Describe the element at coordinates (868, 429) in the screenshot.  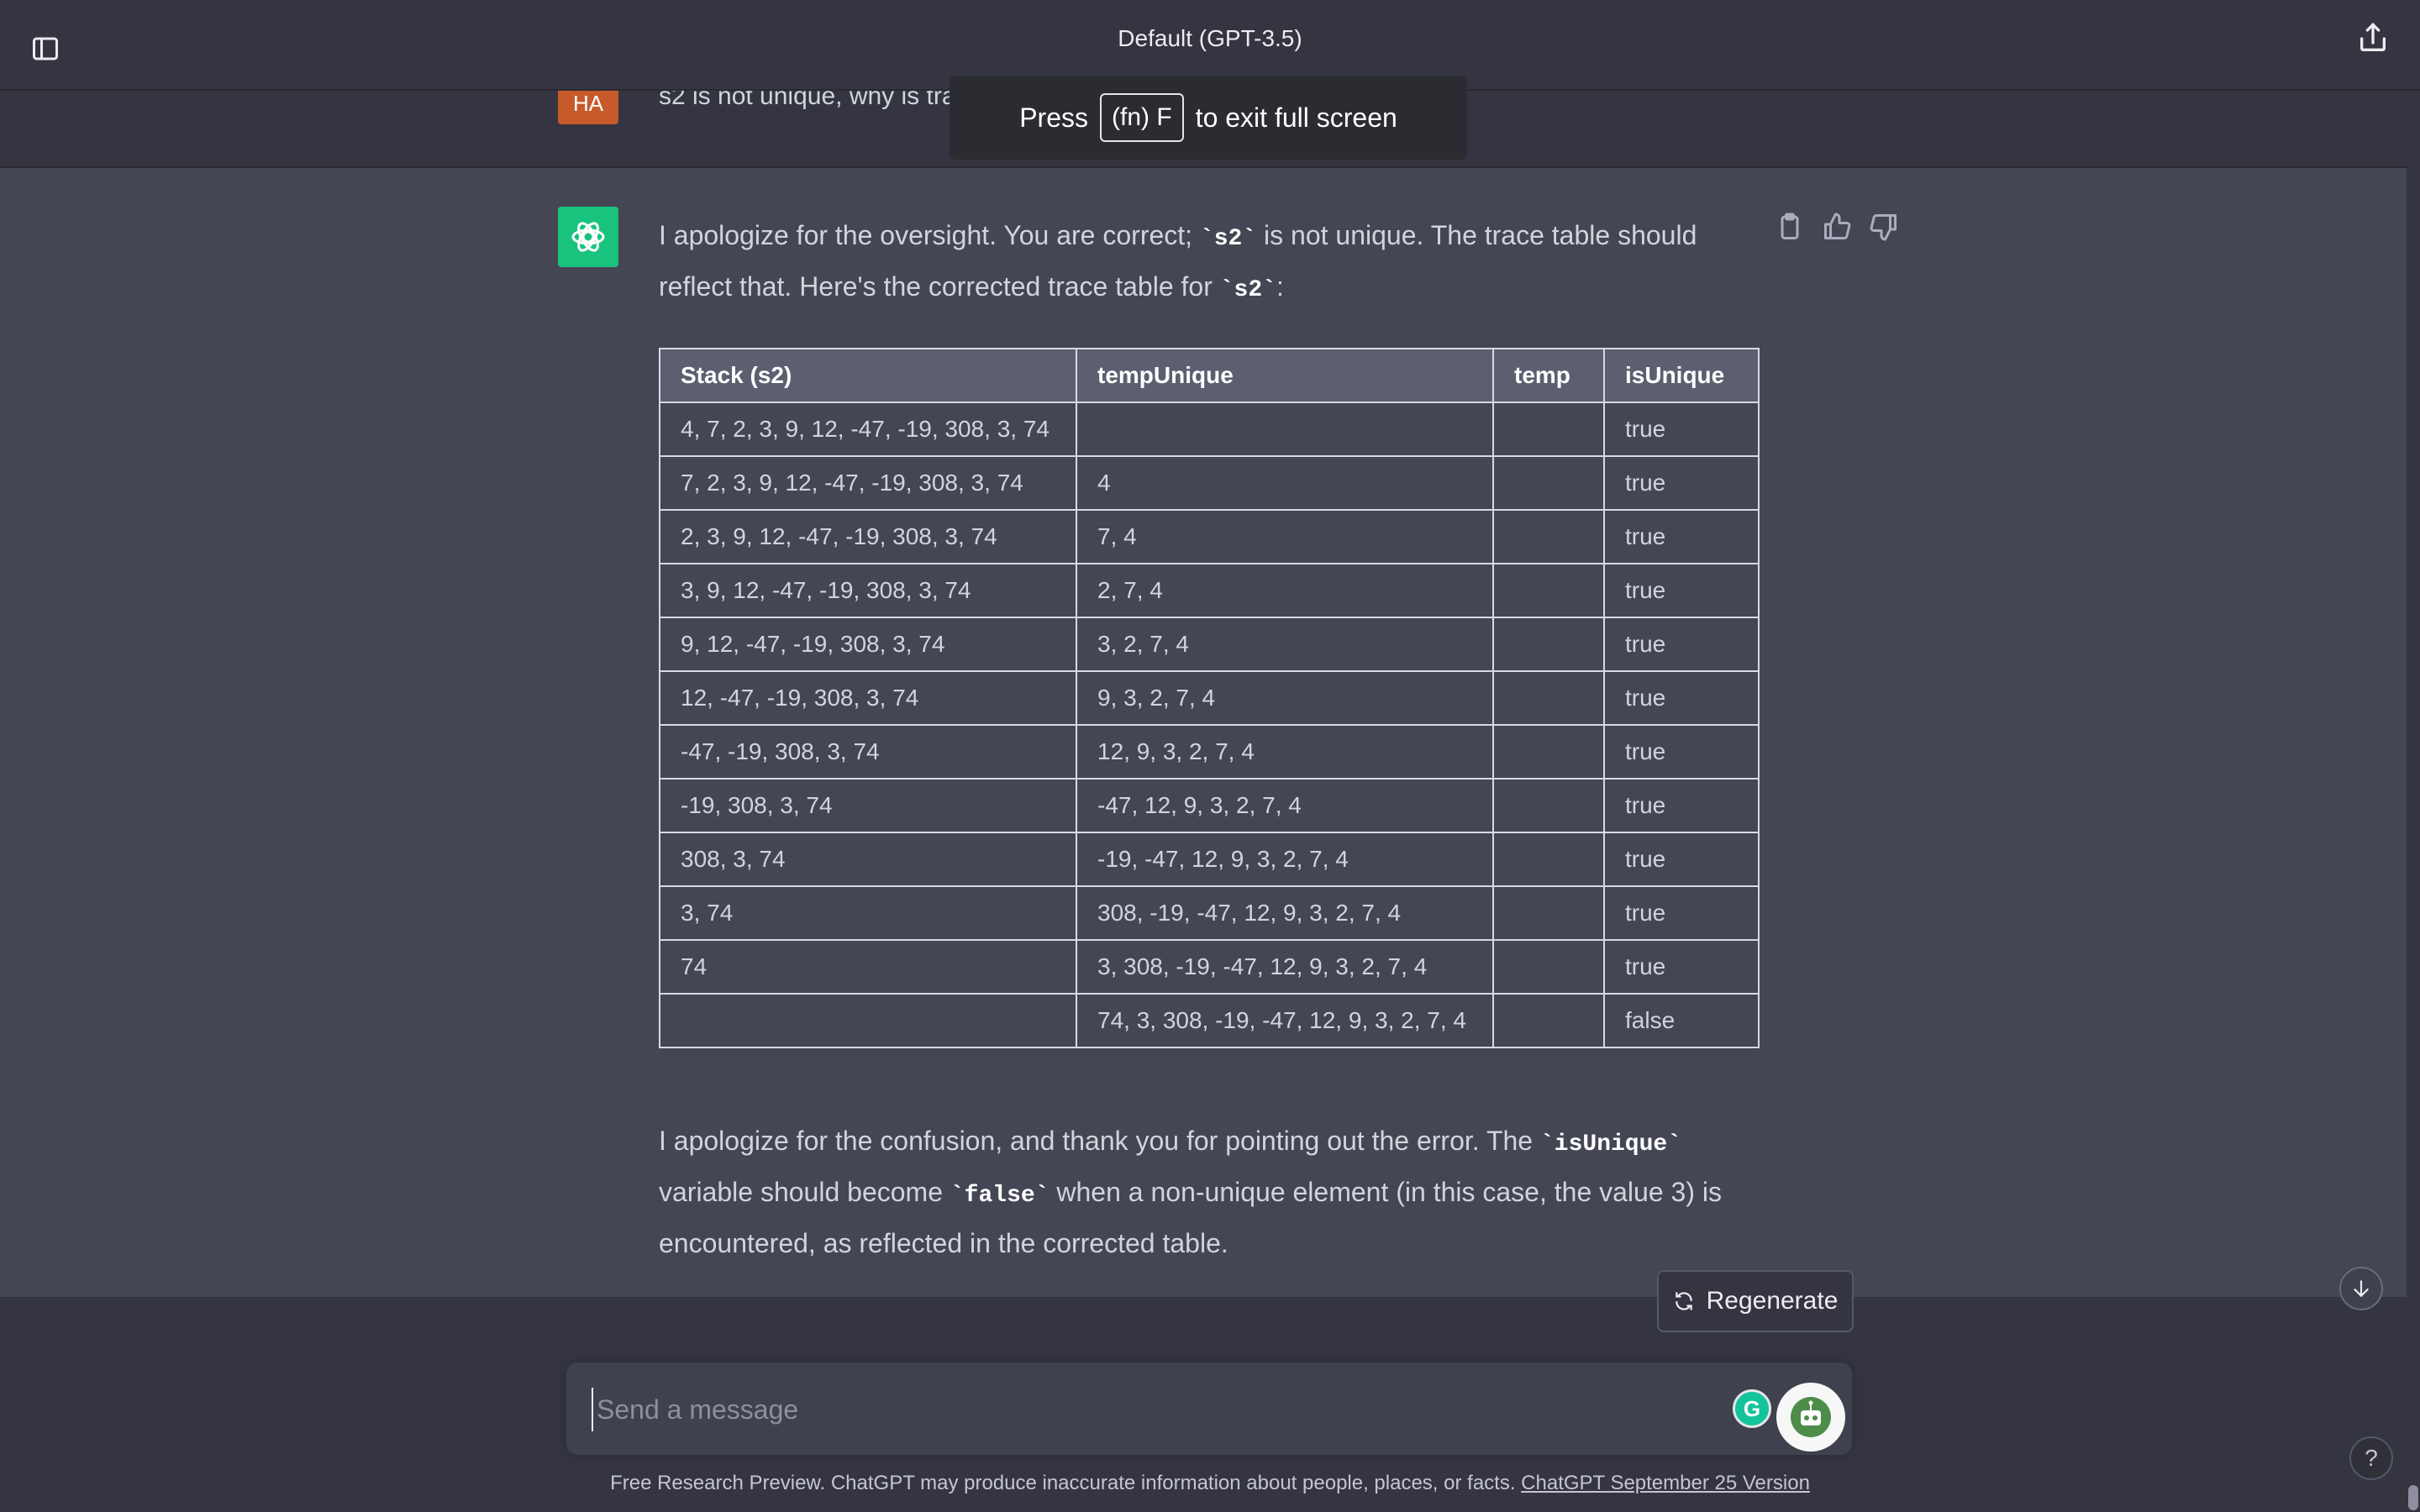
I see `table-cell: 4, 7, 2, 3, 9, 12, -47, -19, 308, 3, 74` at that location.